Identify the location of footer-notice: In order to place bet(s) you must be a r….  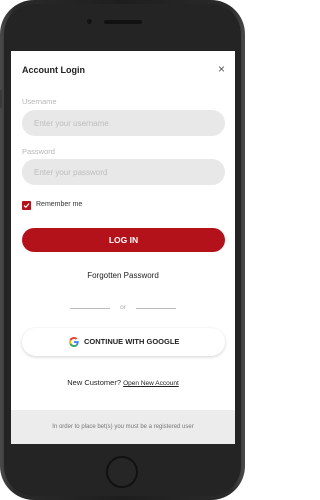
(123, 427).